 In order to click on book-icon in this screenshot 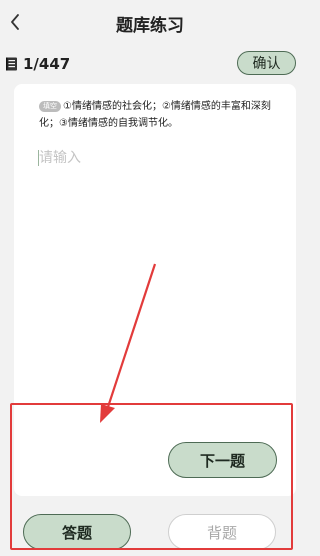, I will do `click(11, 64)`.